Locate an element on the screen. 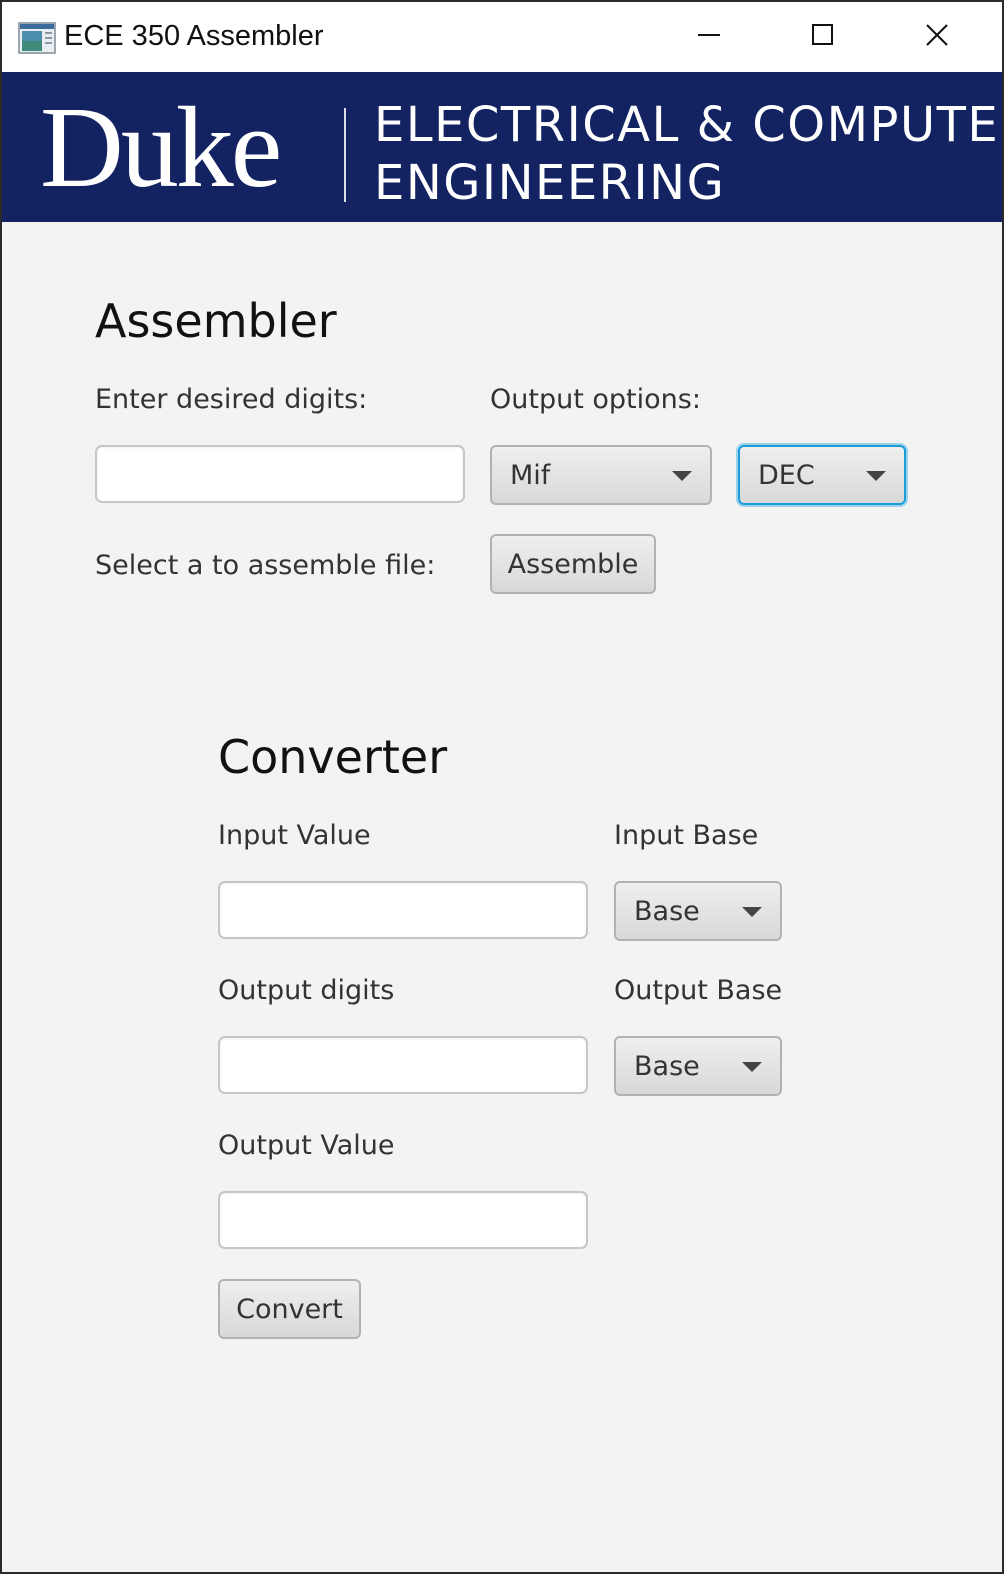 This screenshot has width=1004, height=1574. maximize-button is located at coordinates (823, 37).